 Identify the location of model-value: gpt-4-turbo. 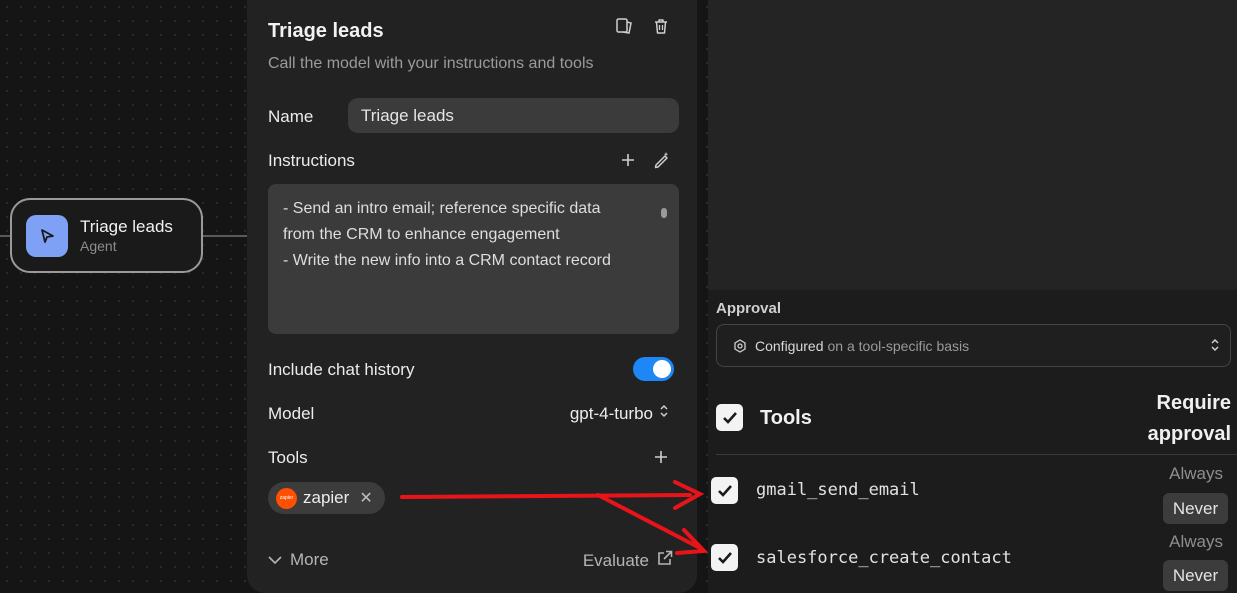
(611, 413).